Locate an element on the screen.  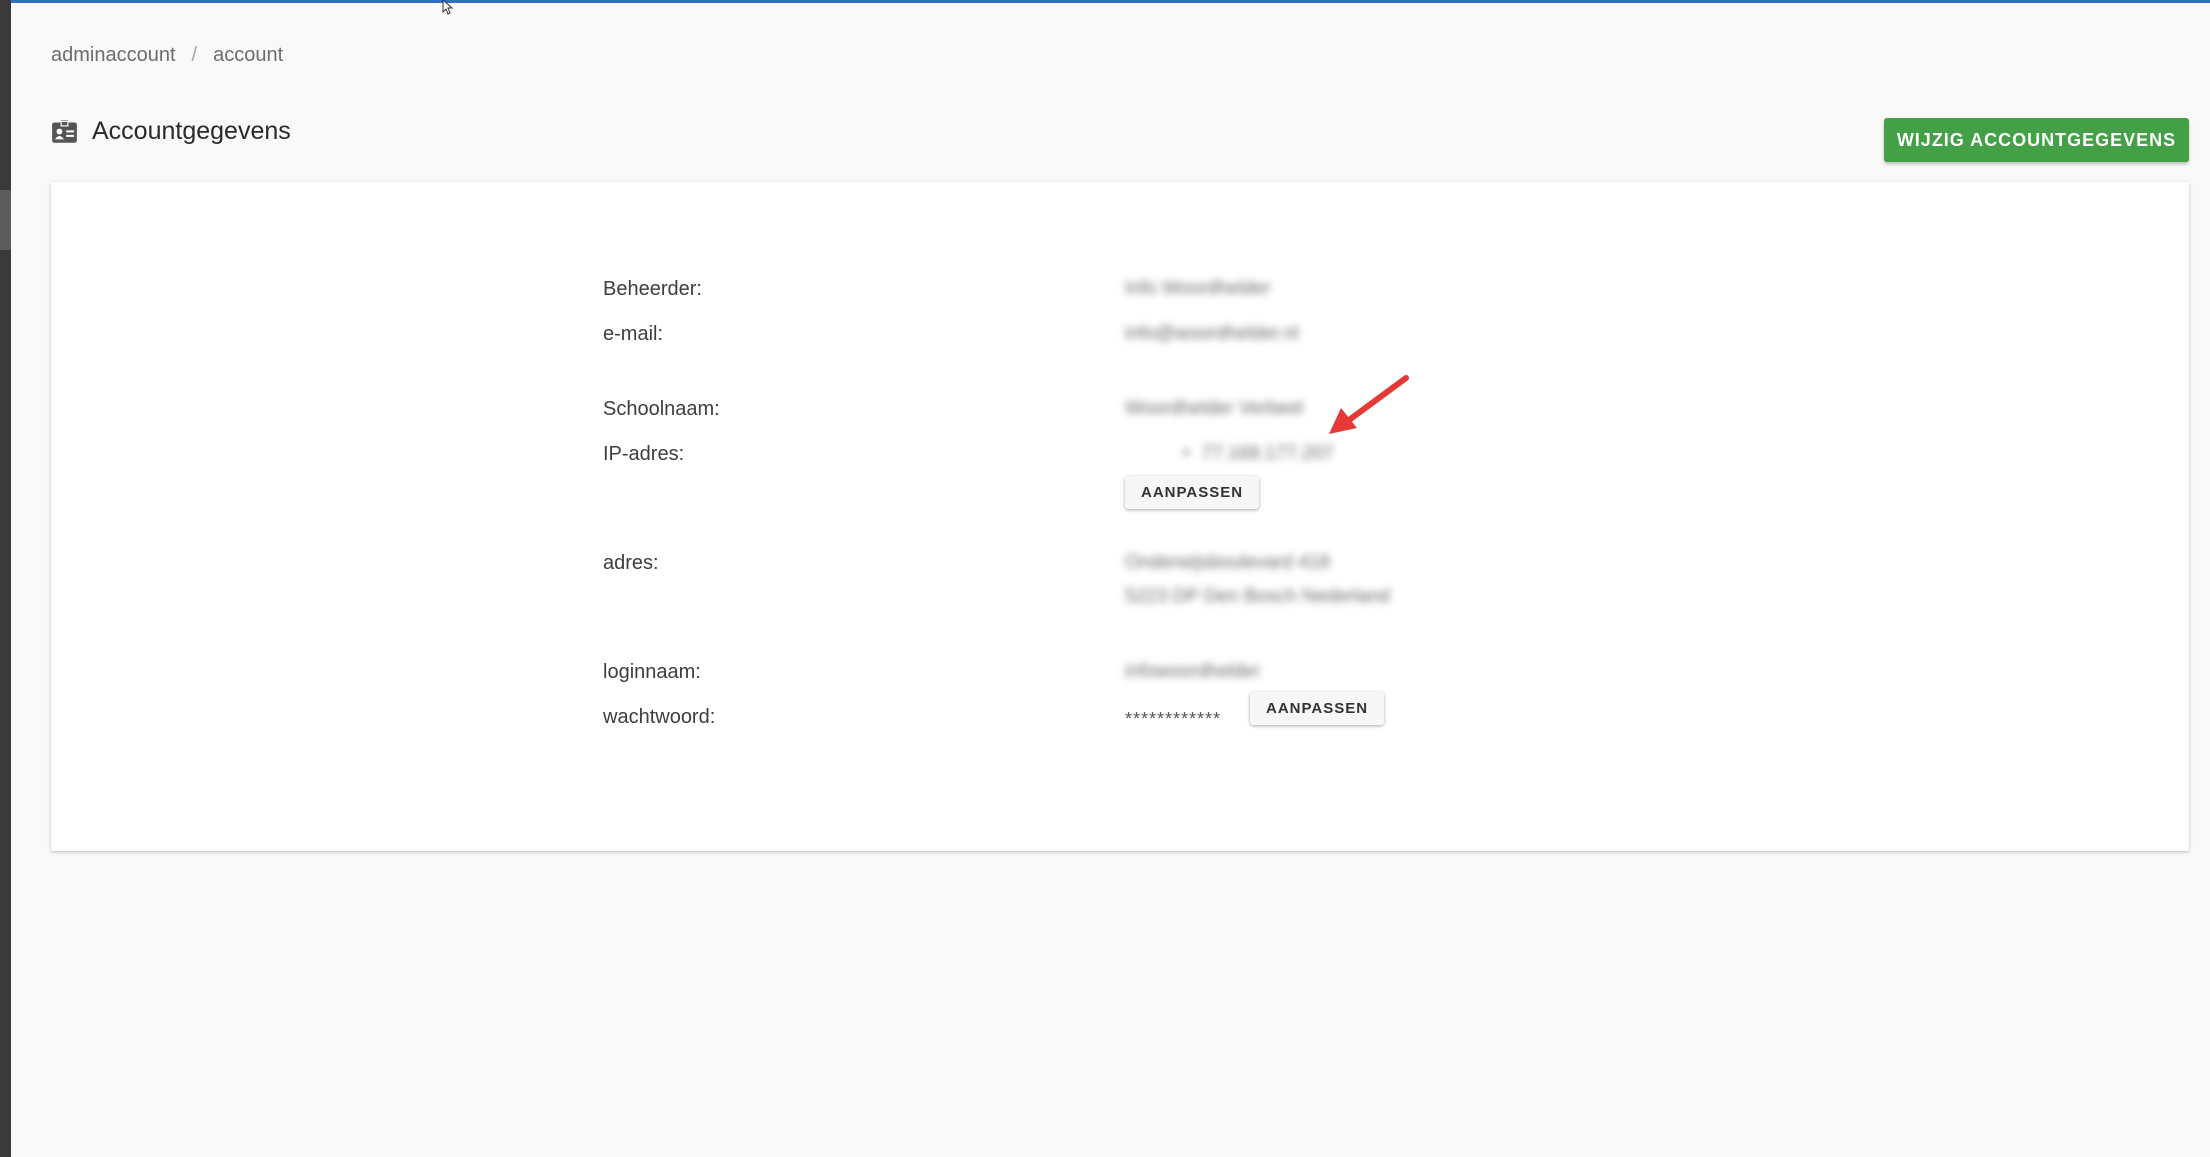
beheerder-value: Info Woordhelder is located at coordinates (1198, 288).